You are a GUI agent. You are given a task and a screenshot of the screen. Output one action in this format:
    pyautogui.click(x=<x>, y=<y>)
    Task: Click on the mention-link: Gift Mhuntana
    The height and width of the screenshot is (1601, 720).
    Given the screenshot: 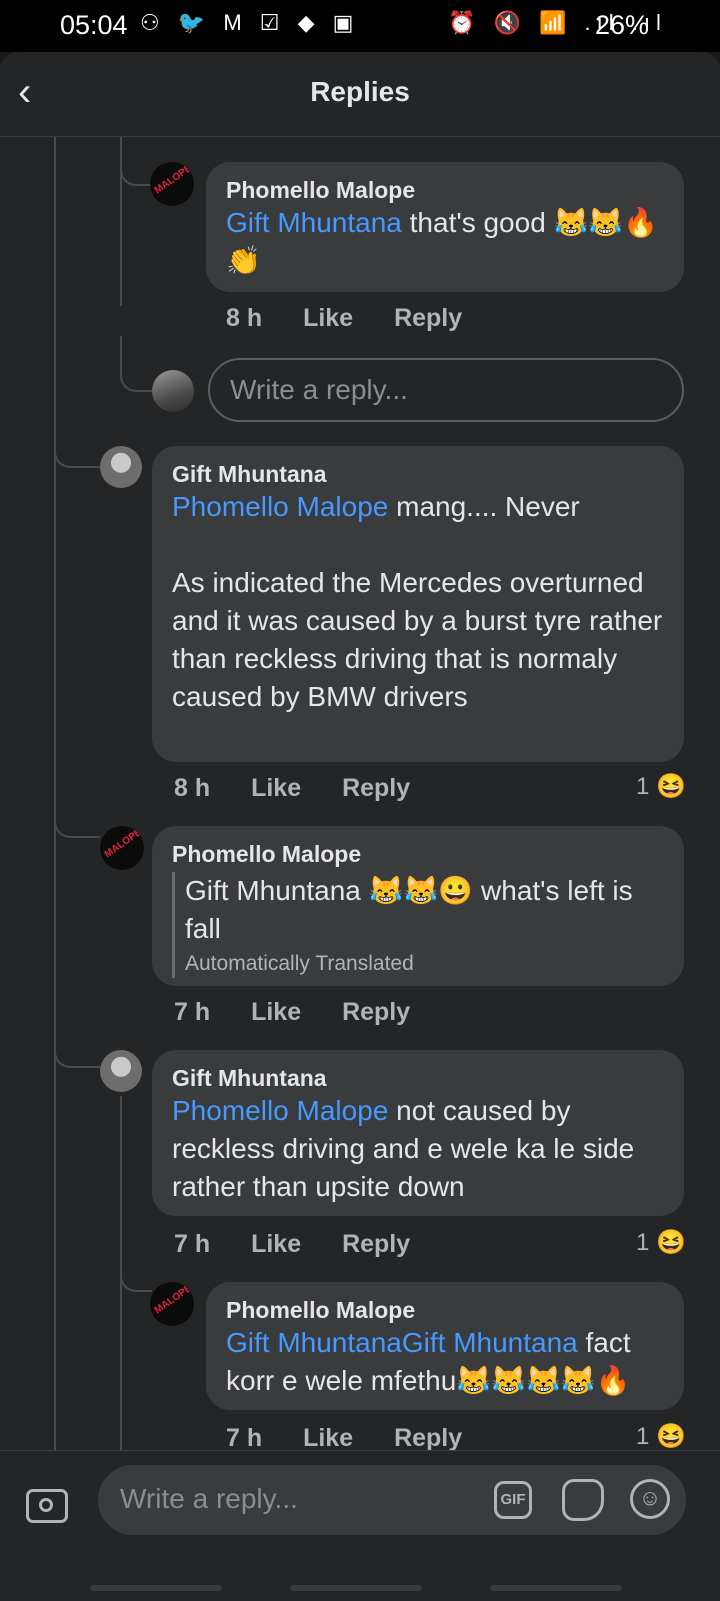 What is the action you would take?
    pyautogui.click(x=314, y=222)
    